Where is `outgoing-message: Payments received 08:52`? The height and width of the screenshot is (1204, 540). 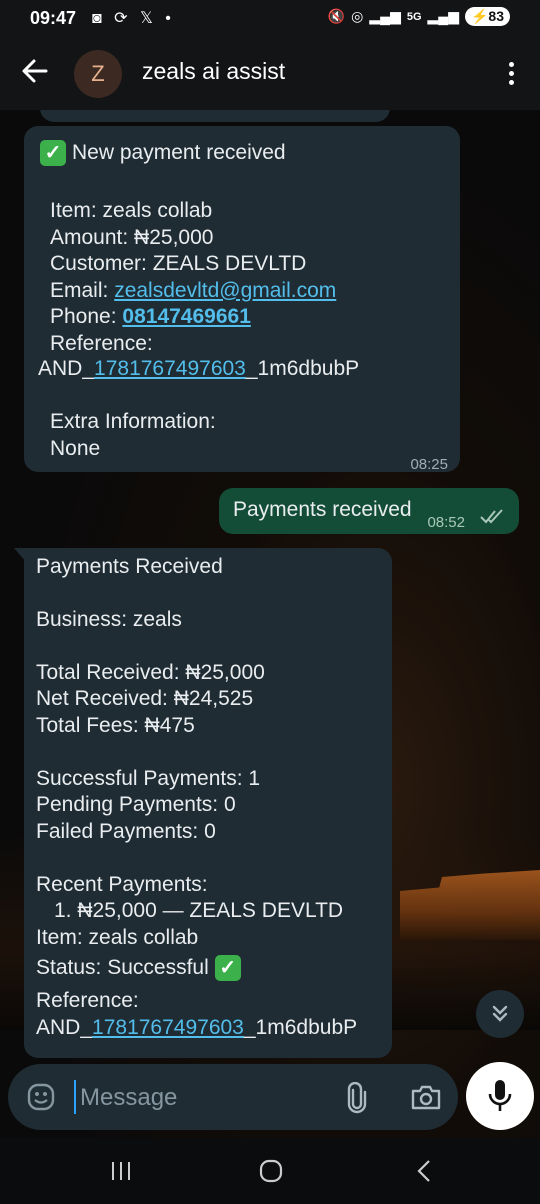
outgoing-message: Payments received 08:52 is located at coordinates (369, 511).